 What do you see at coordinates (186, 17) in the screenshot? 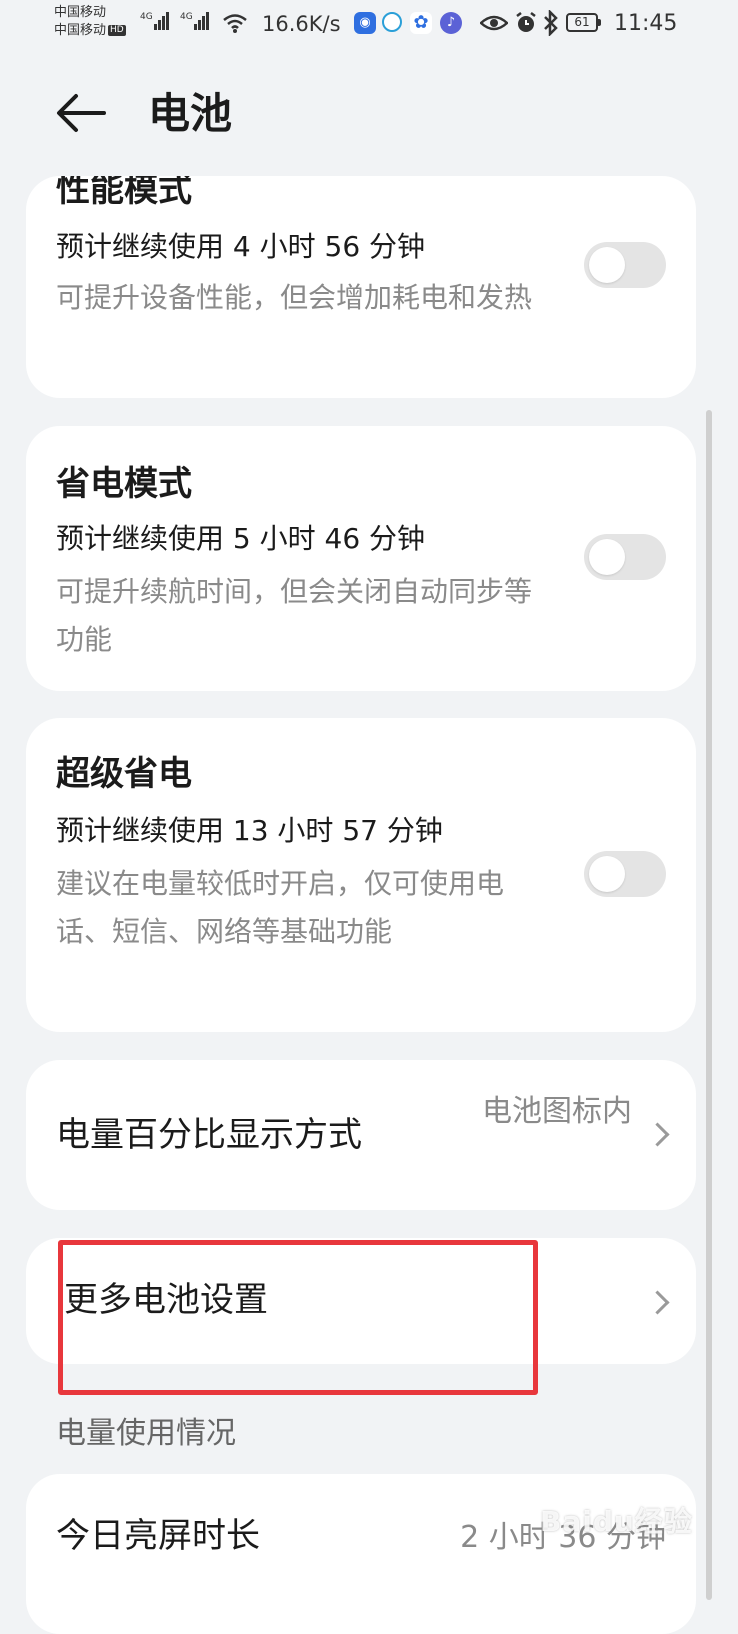
I see `network-type-2: 4G` at bounding box center [186, 17].